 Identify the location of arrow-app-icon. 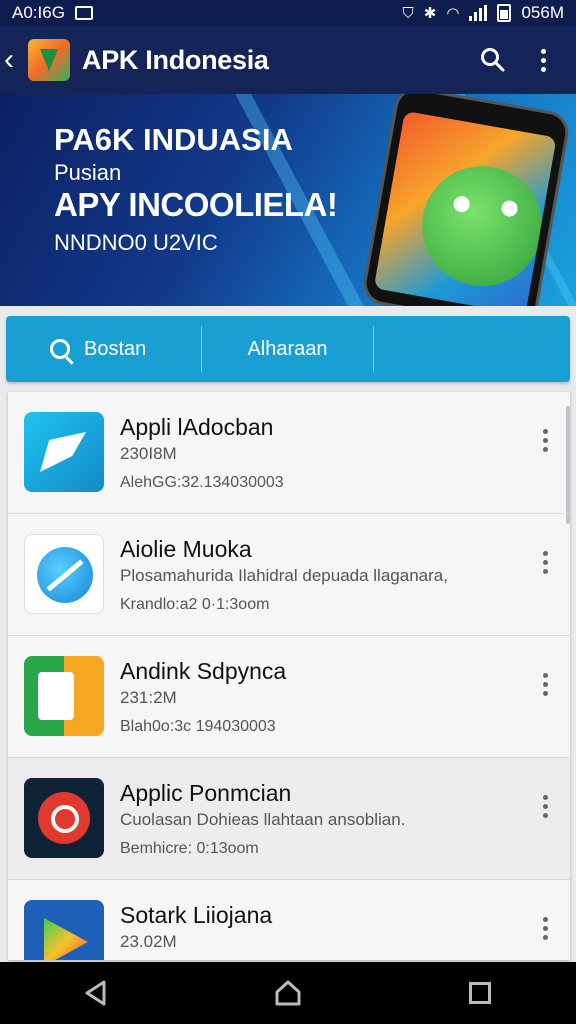
(64, 696).